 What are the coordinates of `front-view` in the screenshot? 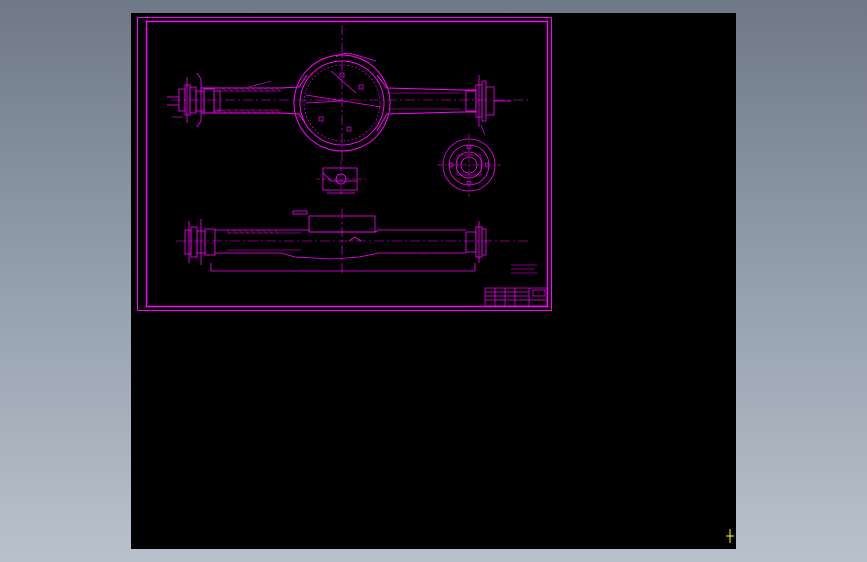 It's located at (352, 242).